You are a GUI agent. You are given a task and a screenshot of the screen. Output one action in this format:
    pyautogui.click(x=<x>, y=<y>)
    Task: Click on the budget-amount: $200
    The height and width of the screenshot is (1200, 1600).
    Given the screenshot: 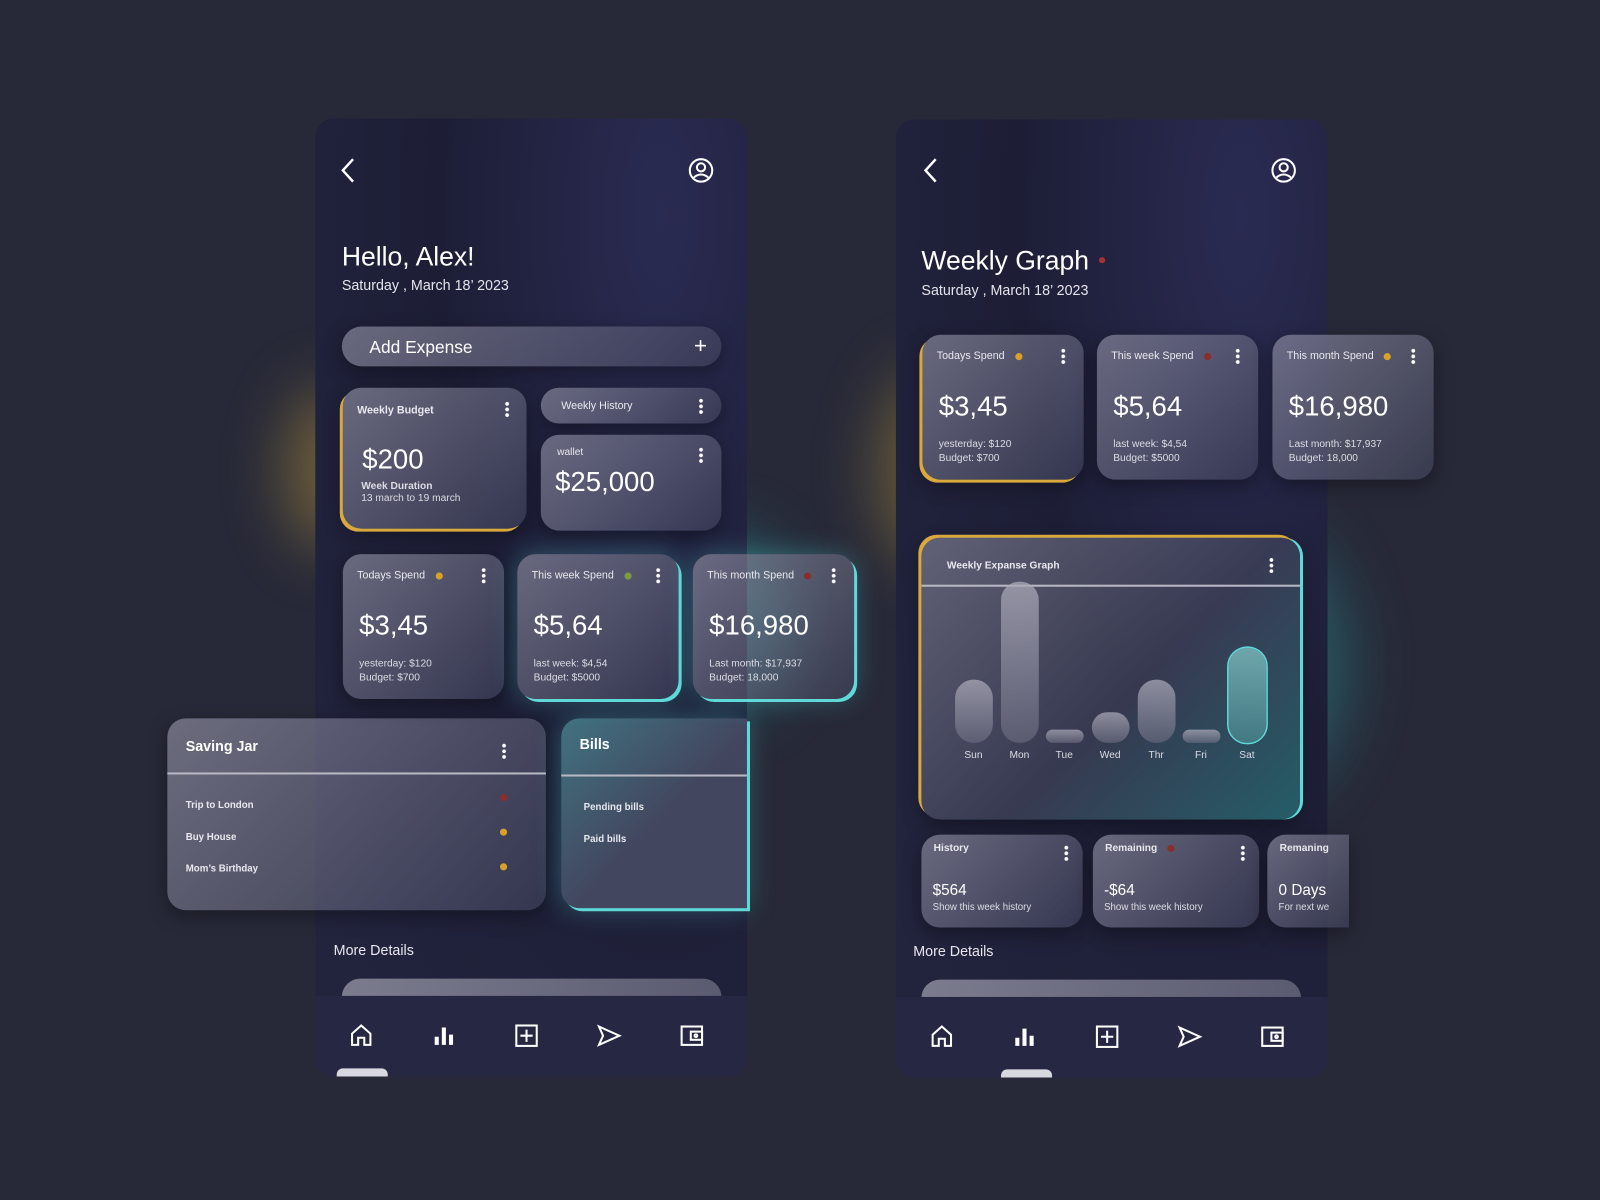 What is the action you would take?
    pyautogui.click(x=393, y=459)
    